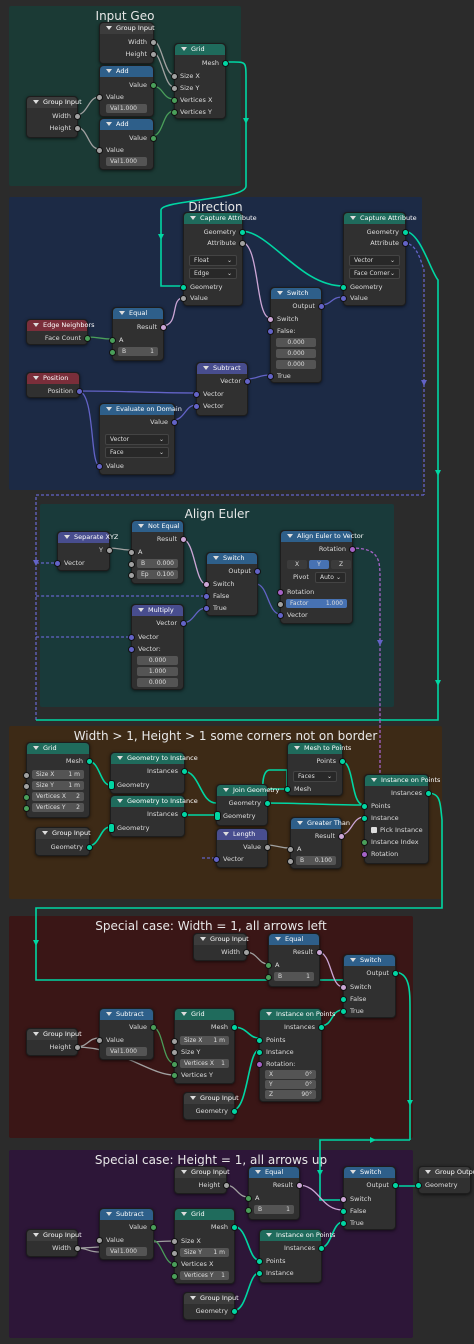  Describe the element at coordinates (290, 1094) in the screenshot. I see `rotation-z-field: Z 90°` at that location.